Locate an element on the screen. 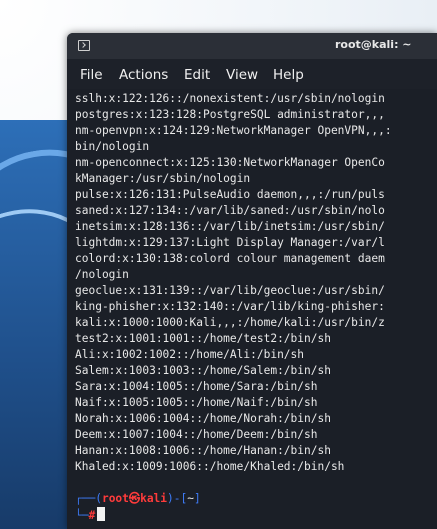  menu-actions: Actions is located at coordinates (143, 75).